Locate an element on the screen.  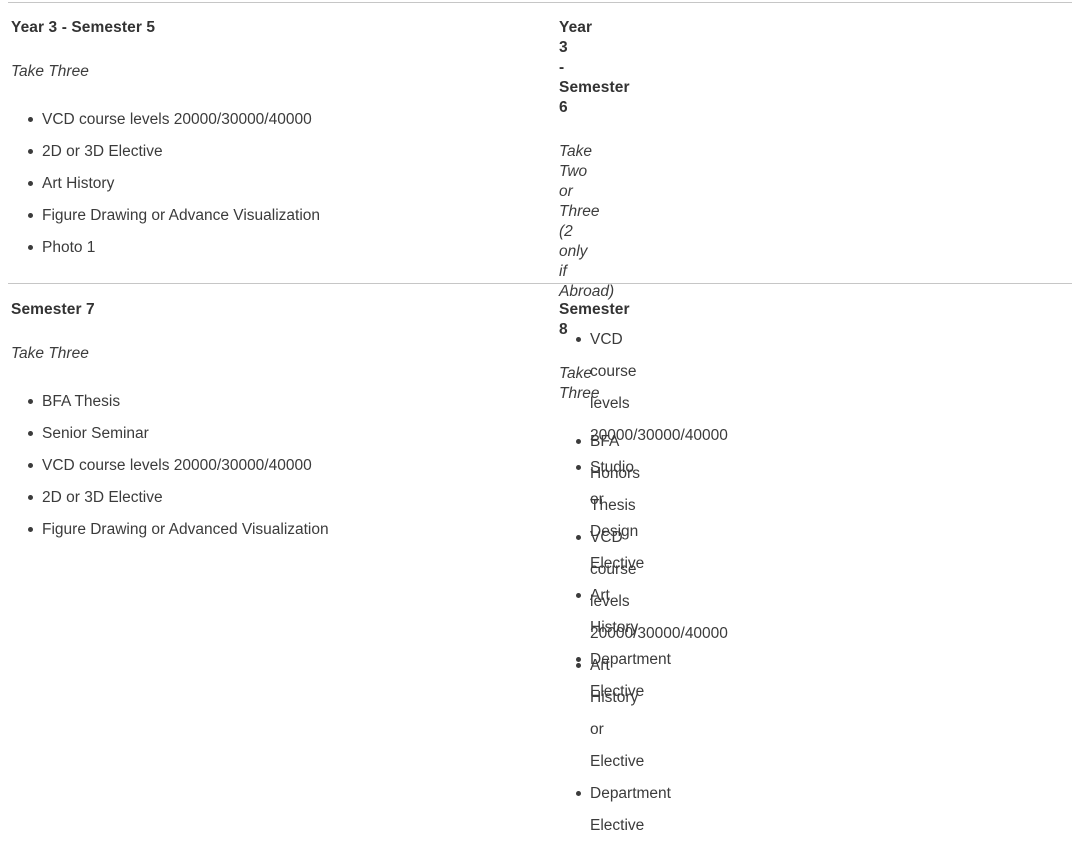
course-label: Figure Drawing or Advance Visualization is located at coordinates (181, 215).